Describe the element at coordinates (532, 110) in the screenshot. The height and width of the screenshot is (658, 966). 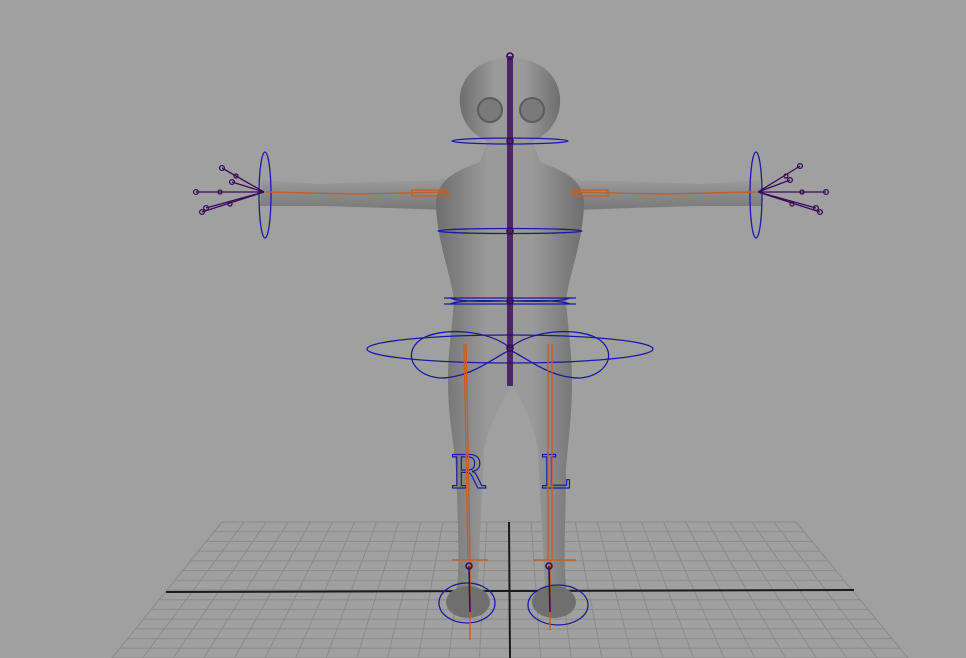
I see `left-eye-mesh` at that location.